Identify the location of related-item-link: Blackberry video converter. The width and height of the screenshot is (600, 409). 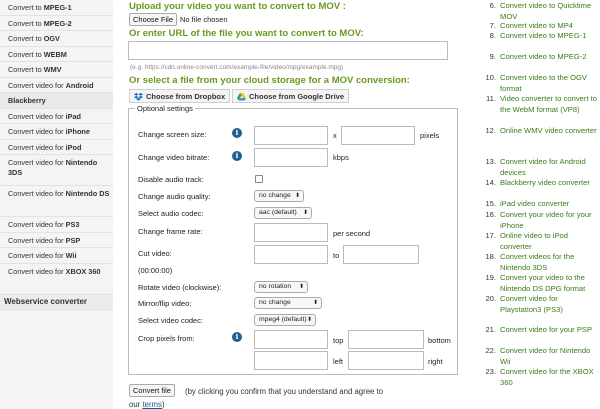
(550, 183).